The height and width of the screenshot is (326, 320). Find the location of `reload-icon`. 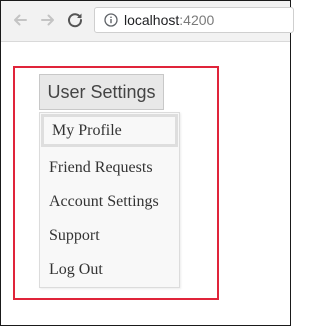

reload-icon is located at coordinates (75, 20).